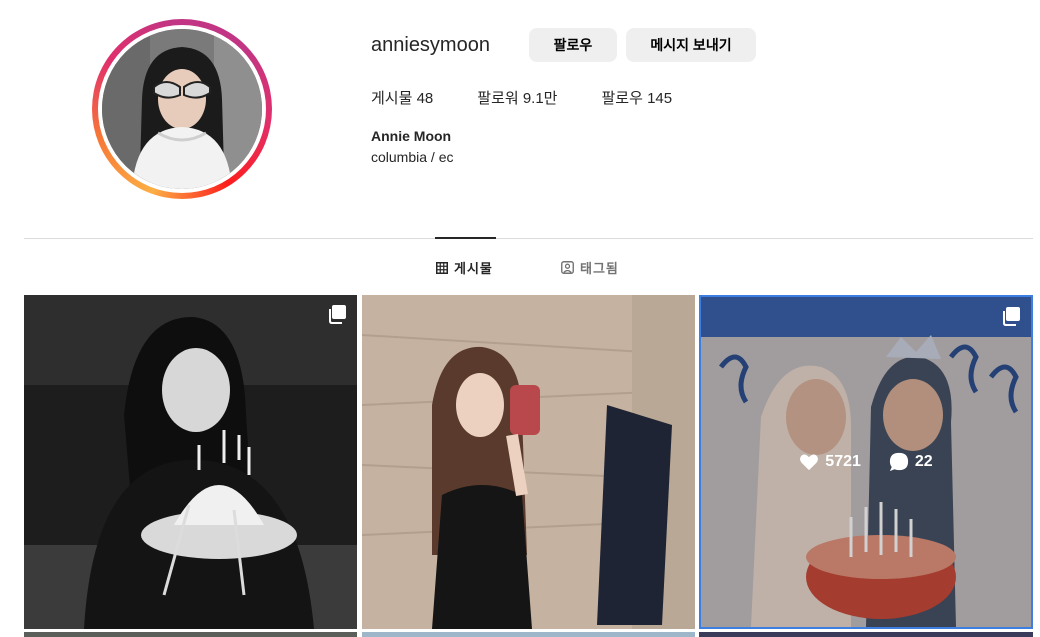  What do you see at coordinates (599, 268) in the screenshot?
I see `tab-tagged-label: 태그됨` at bounding box center [599, 268].